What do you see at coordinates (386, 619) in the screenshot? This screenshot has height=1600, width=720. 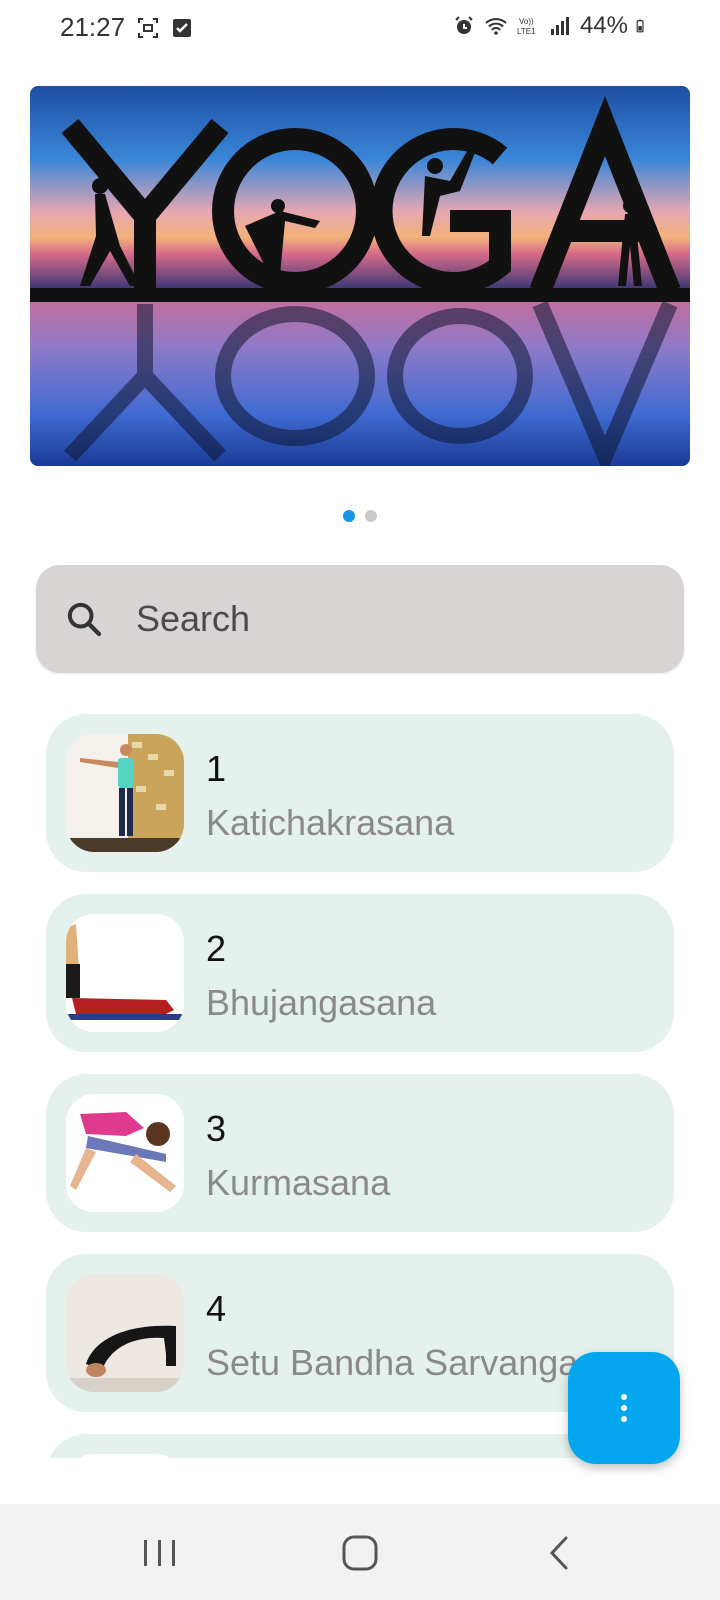 I see `search-input` at bounding box center [386, 619].